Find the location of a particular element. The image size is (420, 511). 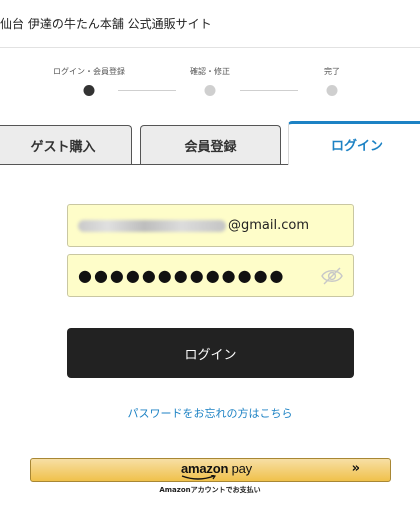

eye-slash-icon is located at coordinates (332, 276).